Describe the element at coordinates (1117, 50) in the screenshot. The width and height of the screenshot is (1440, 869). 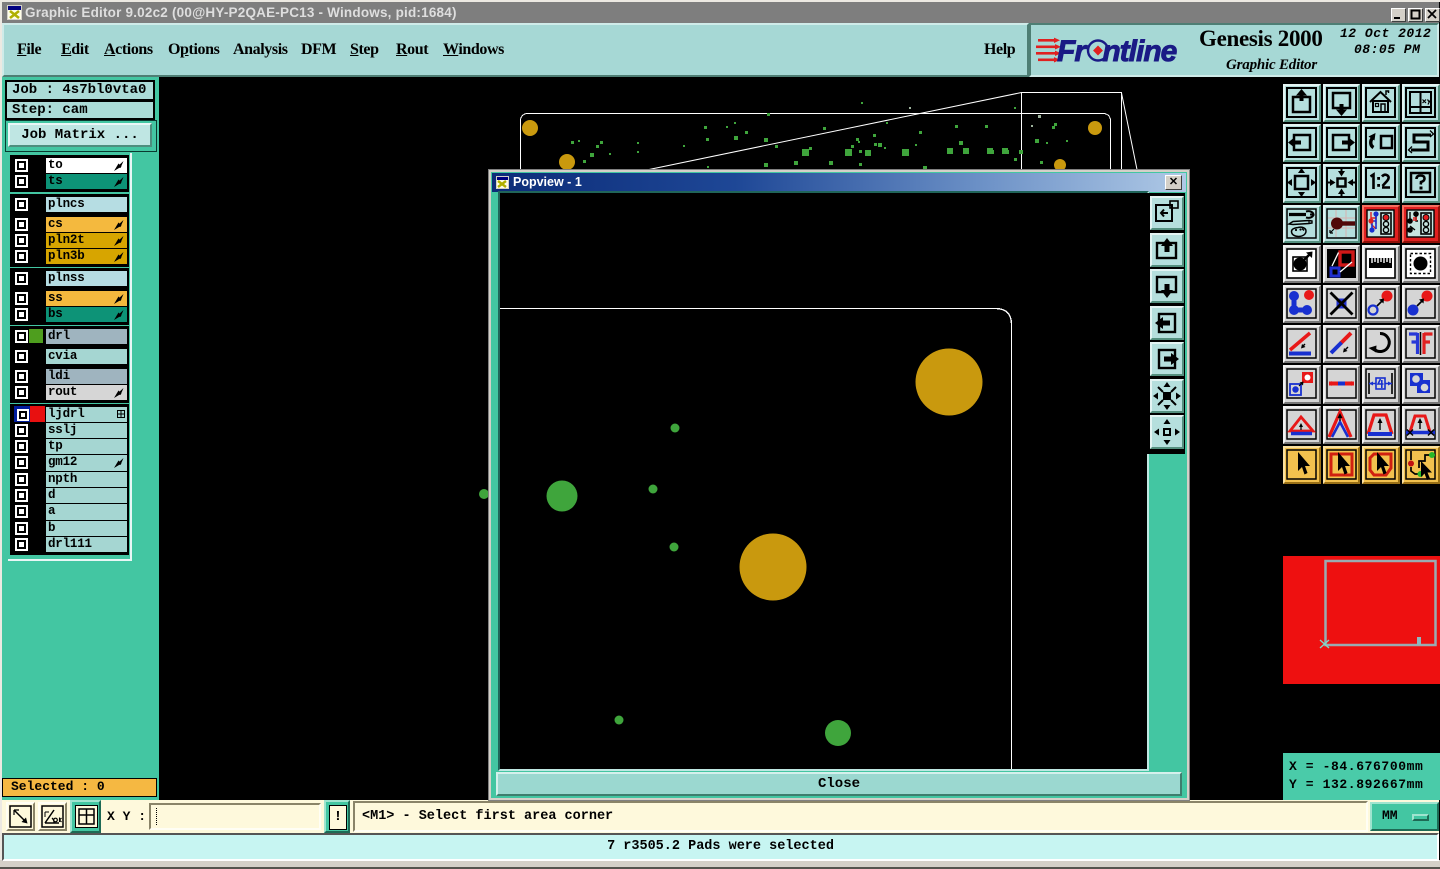
I see `svg-text: Frontline` at that location.